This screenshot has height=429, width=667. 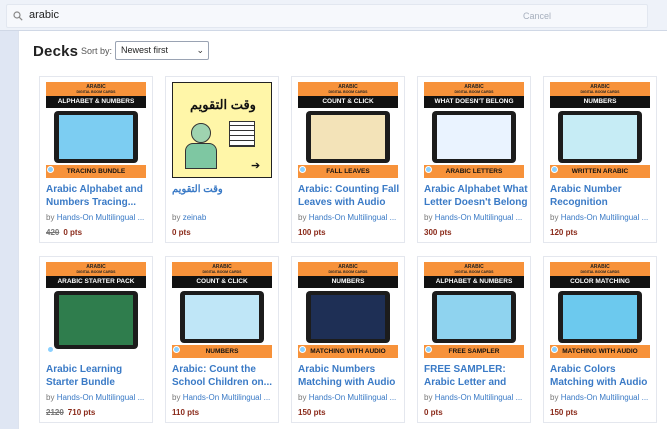 I want to click on sort-value: Newest first, so click(x=145, y=50).